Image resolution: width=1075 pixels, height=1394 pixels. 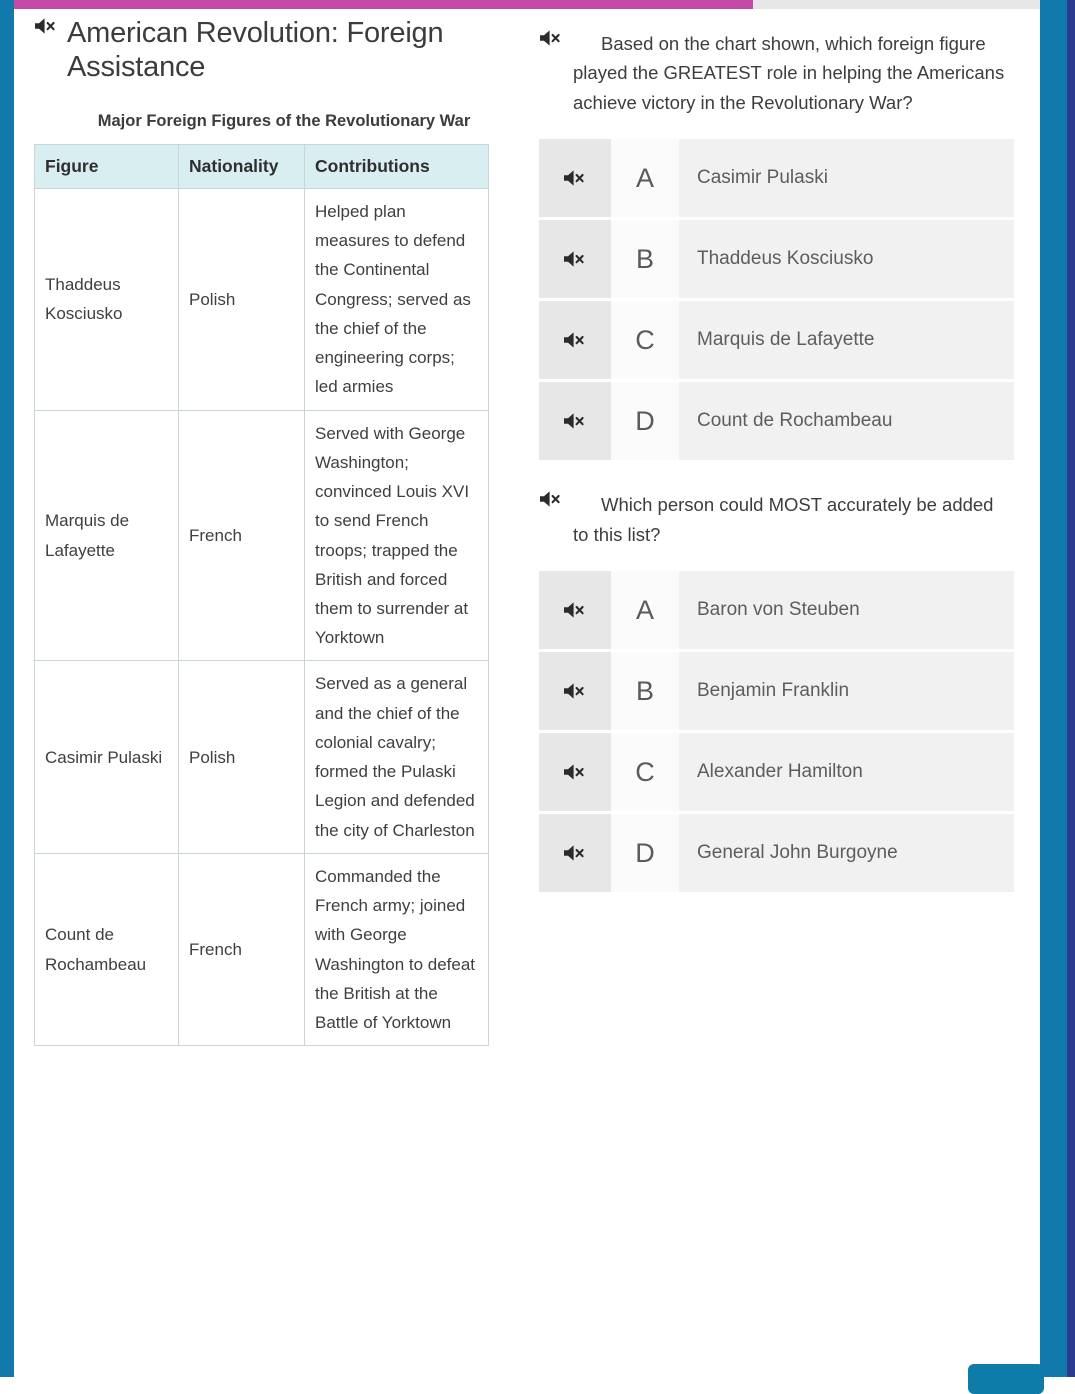 What do you see at coordinates (241, 166) in the screenshot?
I see `column-header-nationality: Nationality` at bounding box center [241, 166].